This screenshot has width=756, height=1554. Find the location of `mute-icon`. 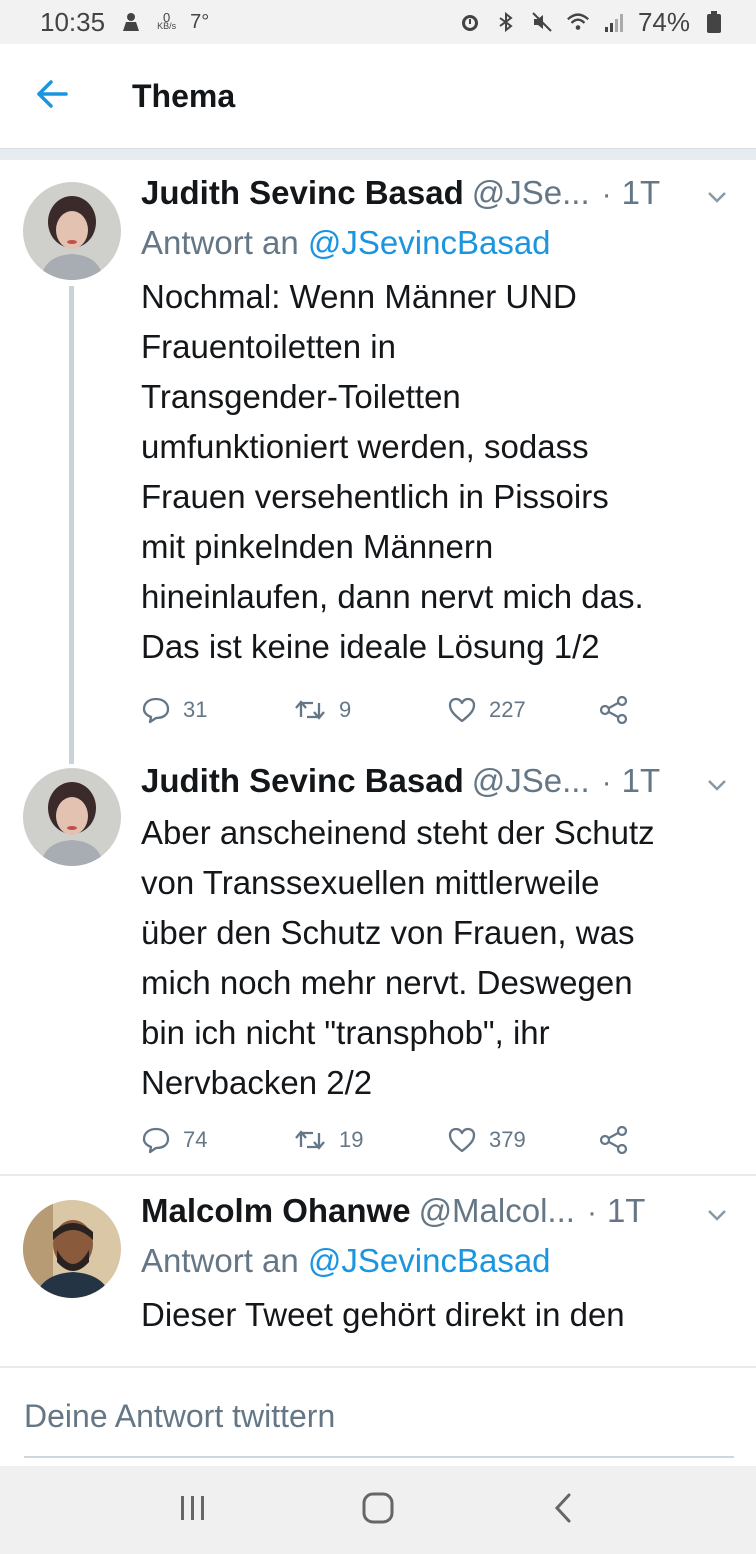

mute-icon is located at coordinates (542, 22).